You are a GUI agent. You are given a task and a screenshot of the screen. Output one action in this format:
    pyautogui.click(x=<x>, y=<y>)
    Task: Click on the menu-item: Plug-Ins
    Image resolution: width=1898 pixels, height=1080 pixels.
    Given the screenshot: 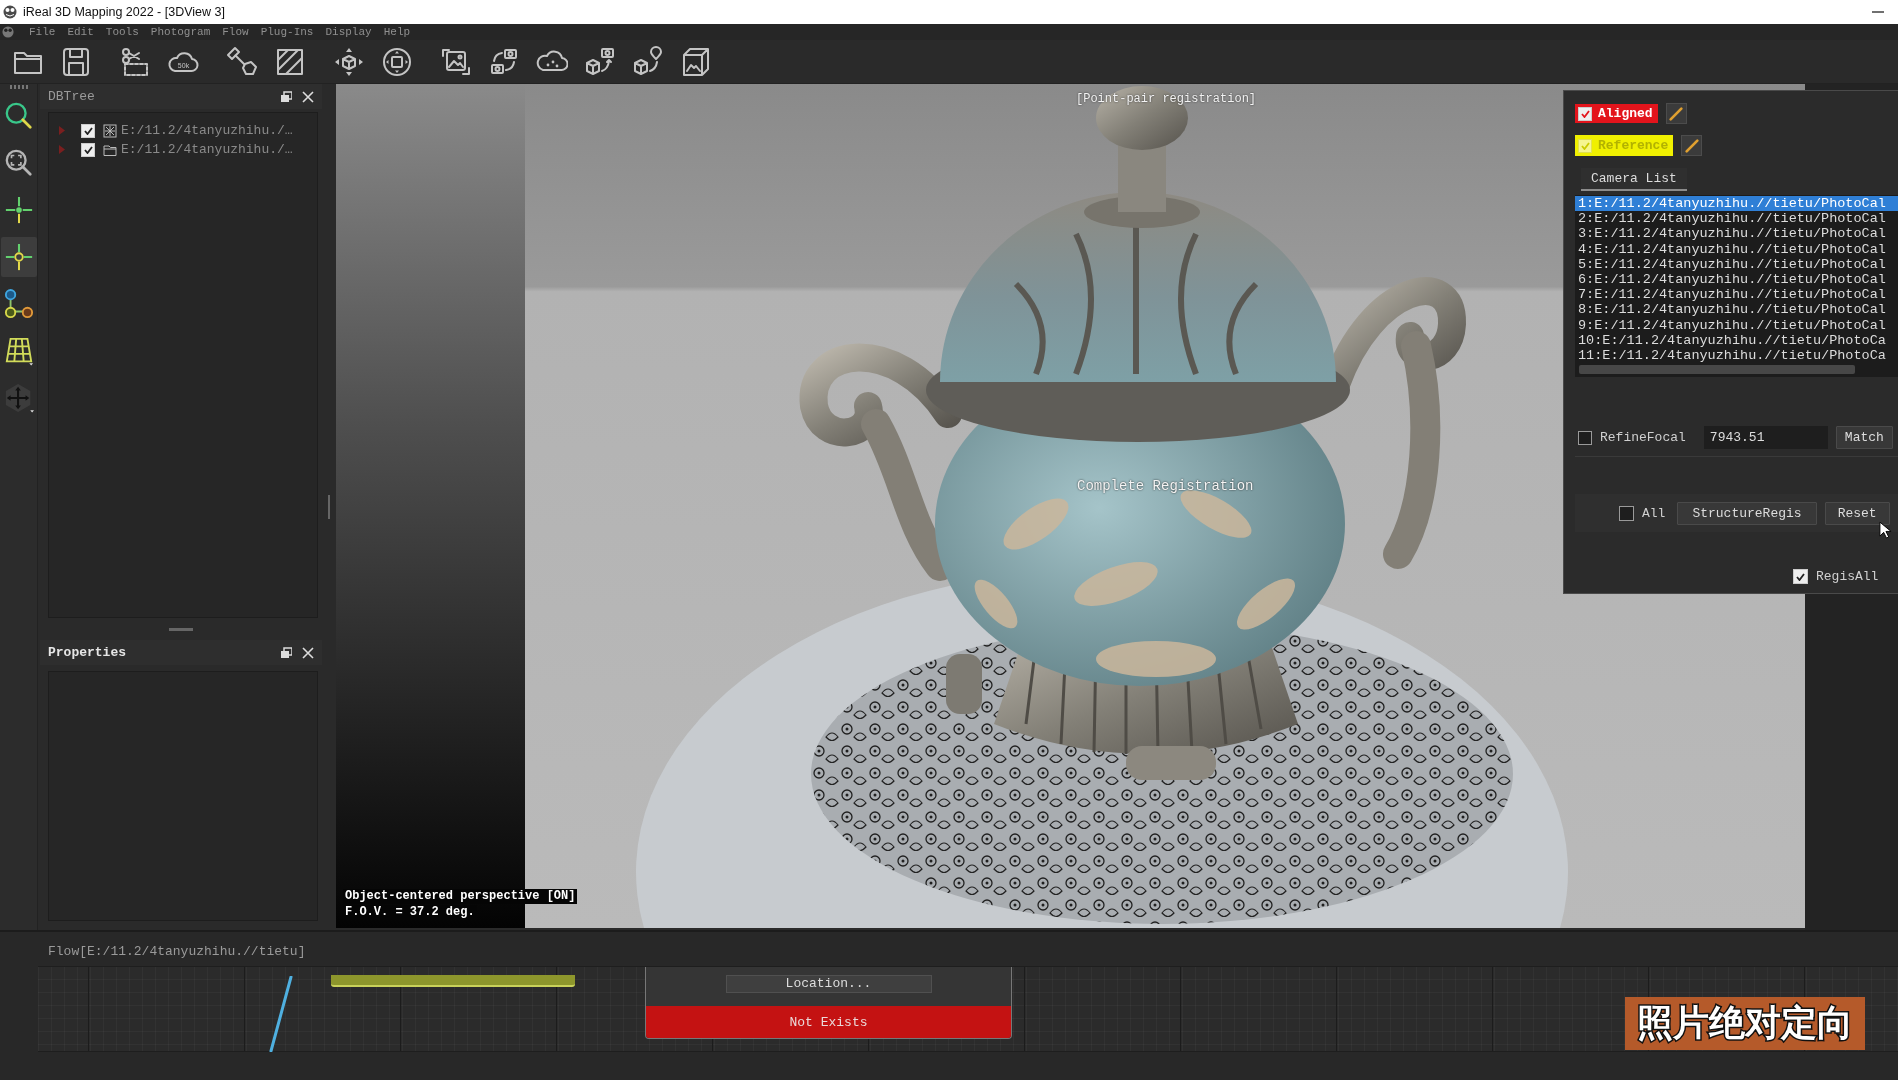 What is the action you would take?
    pyautogui.click(x=287, y=32)
    